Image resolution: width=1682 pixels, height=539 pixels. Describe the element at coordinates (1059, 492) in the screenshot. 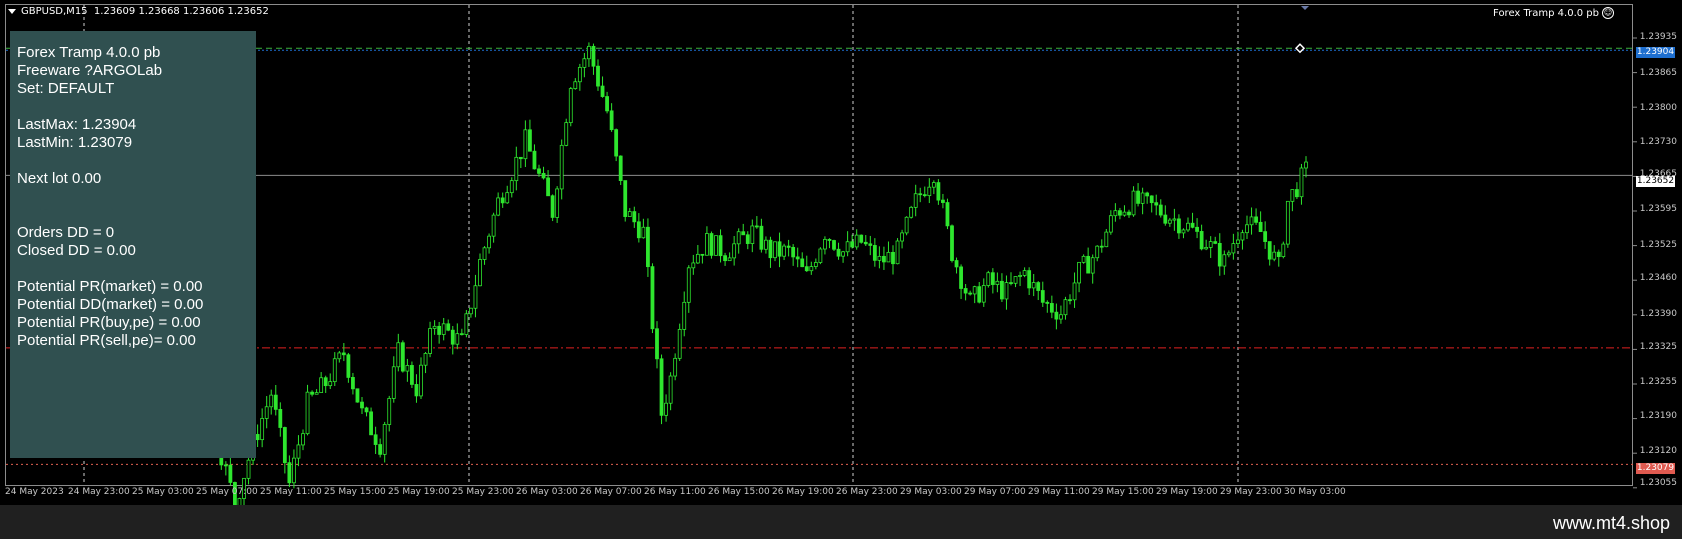

I see `time-tick: 29 May 11:00` at that location.